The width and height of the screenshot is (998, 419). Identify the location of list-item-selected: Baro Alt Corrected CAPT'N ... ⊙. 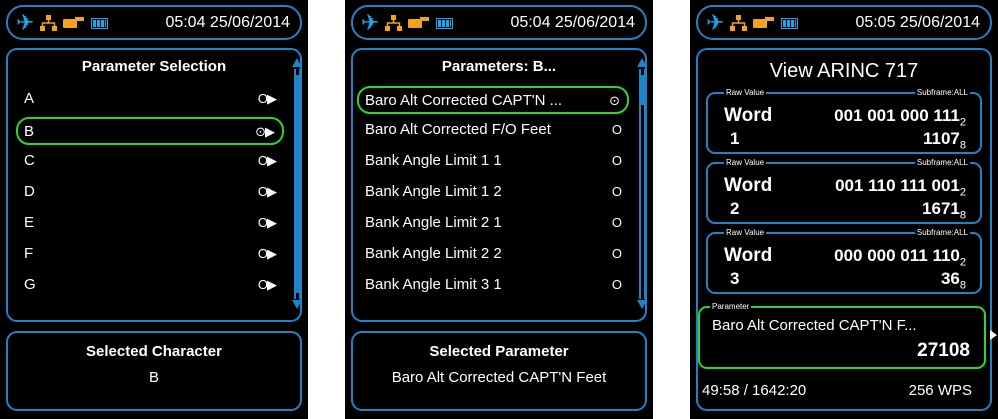
(493, 100).